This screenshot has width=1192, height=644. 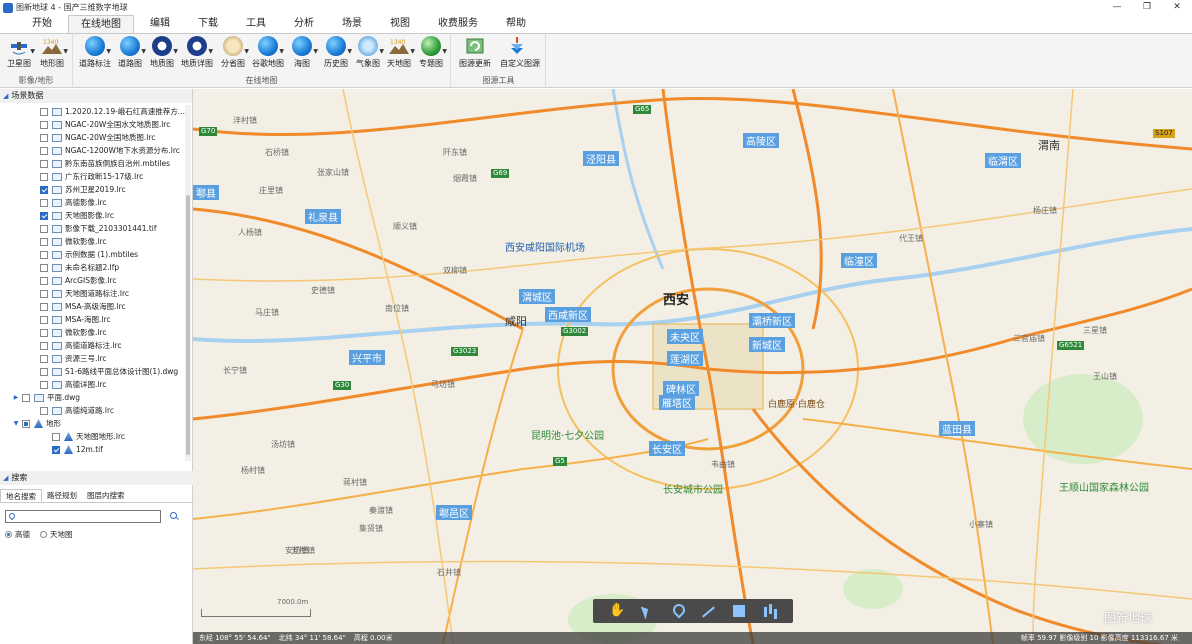 What do you see at coordinates (92, 124) in the screenshot?
I see `layer-tree-row: NGAC-20W全国水文地质图.lrc` at bounding box center [92, 124].